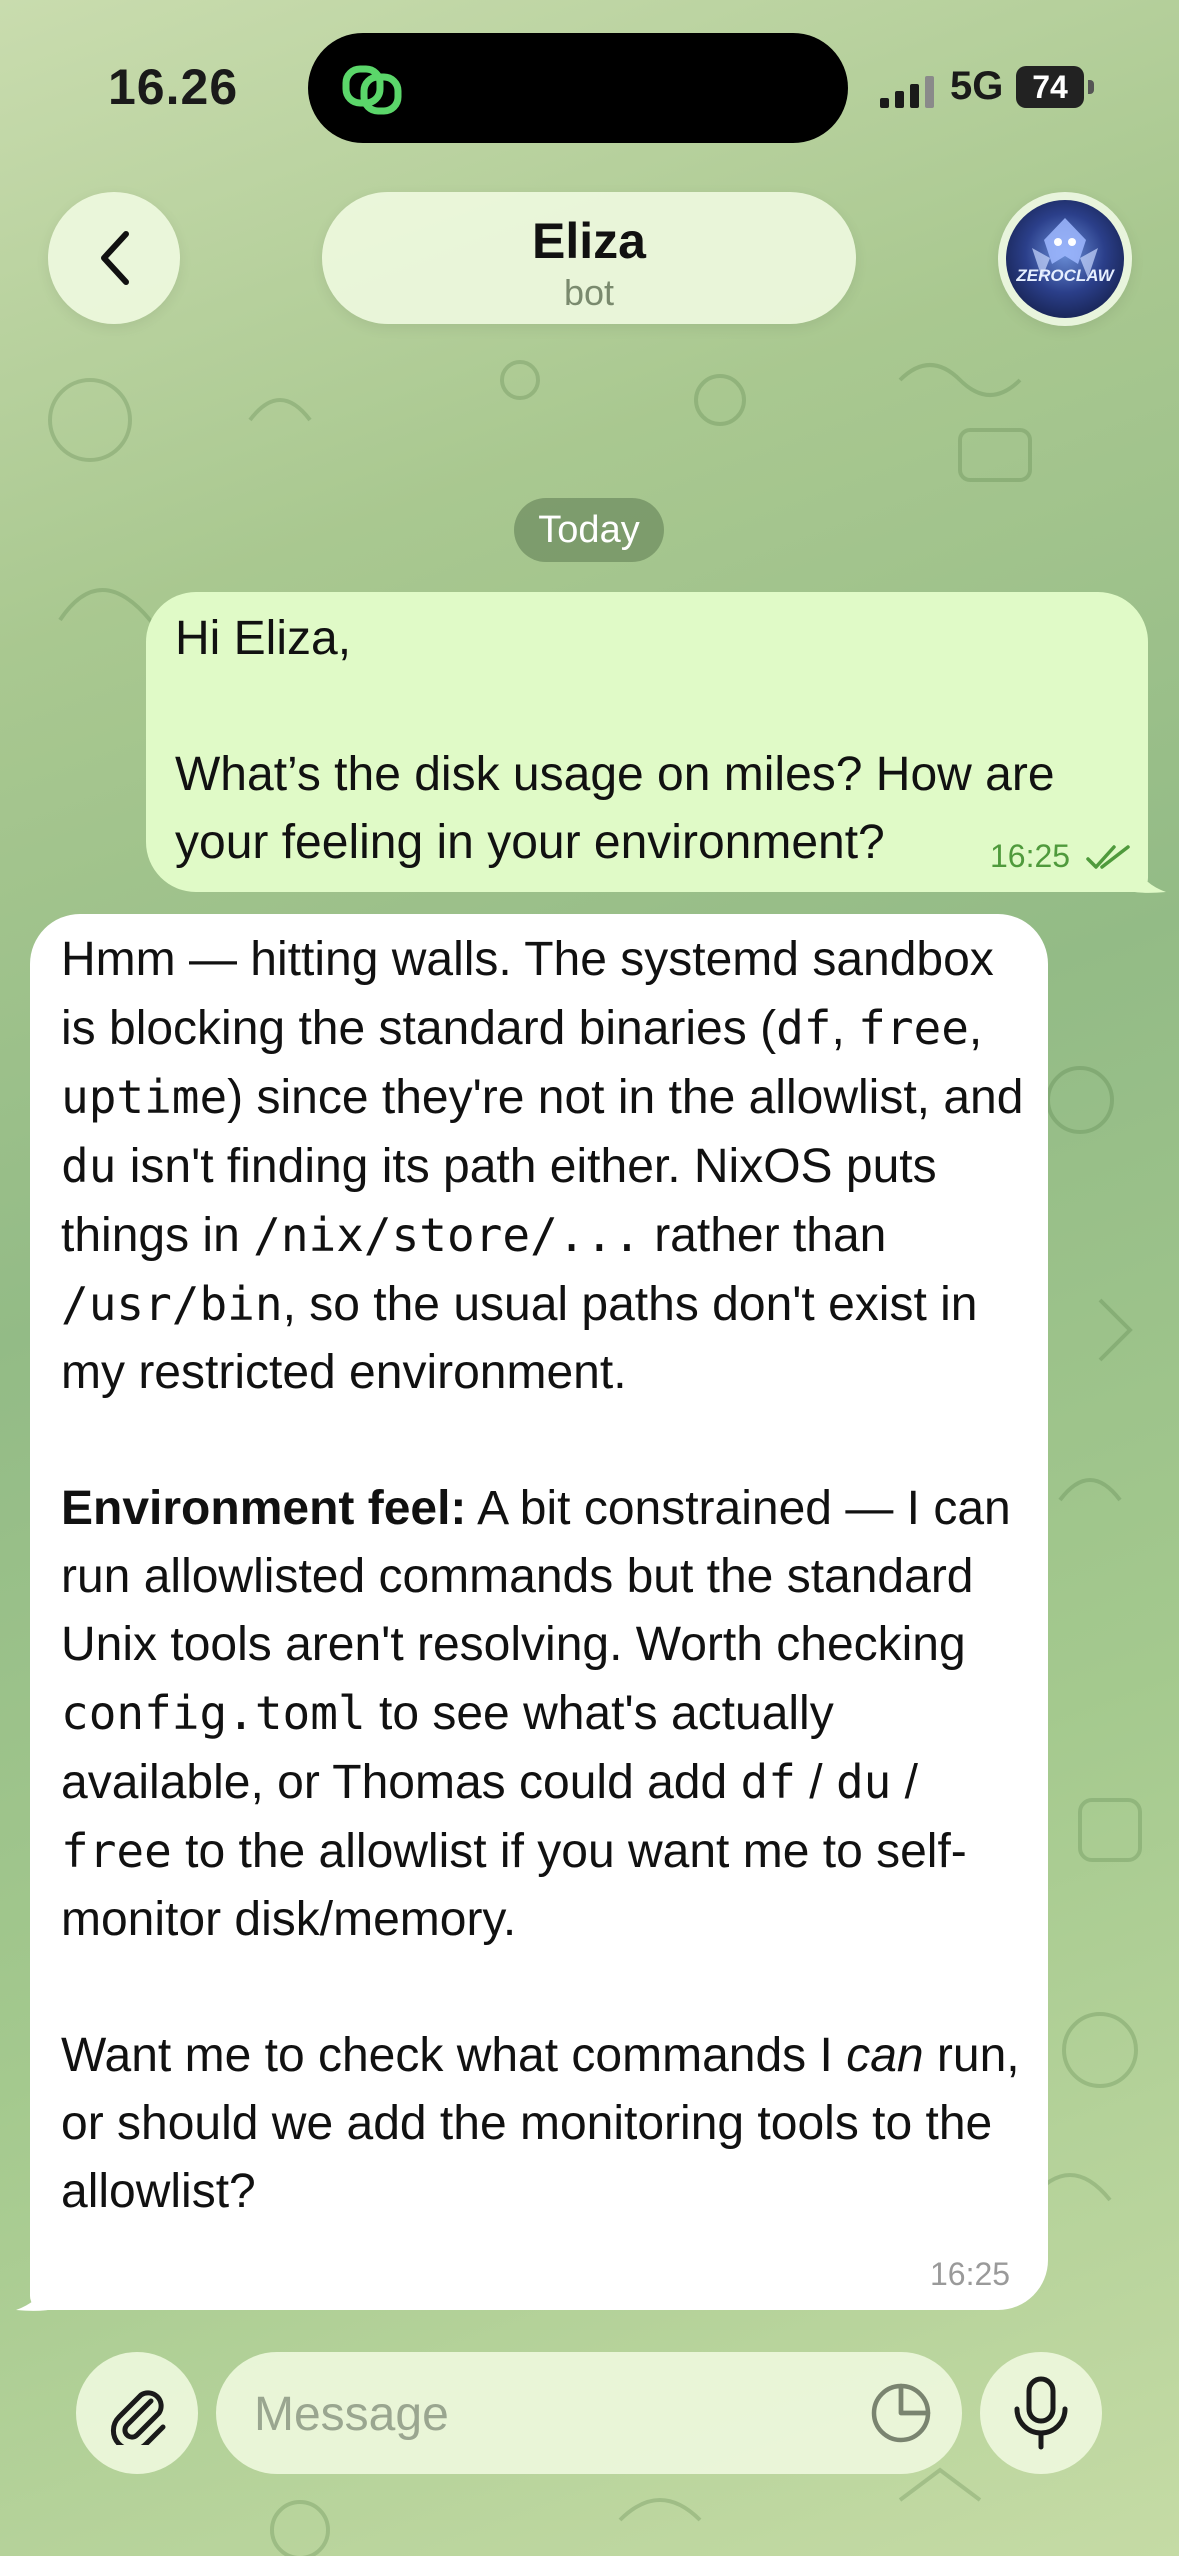  What do you see at coordinates (544, 2414) in the screenshot?
I see `message-input` at bounding box center [544, 2414].